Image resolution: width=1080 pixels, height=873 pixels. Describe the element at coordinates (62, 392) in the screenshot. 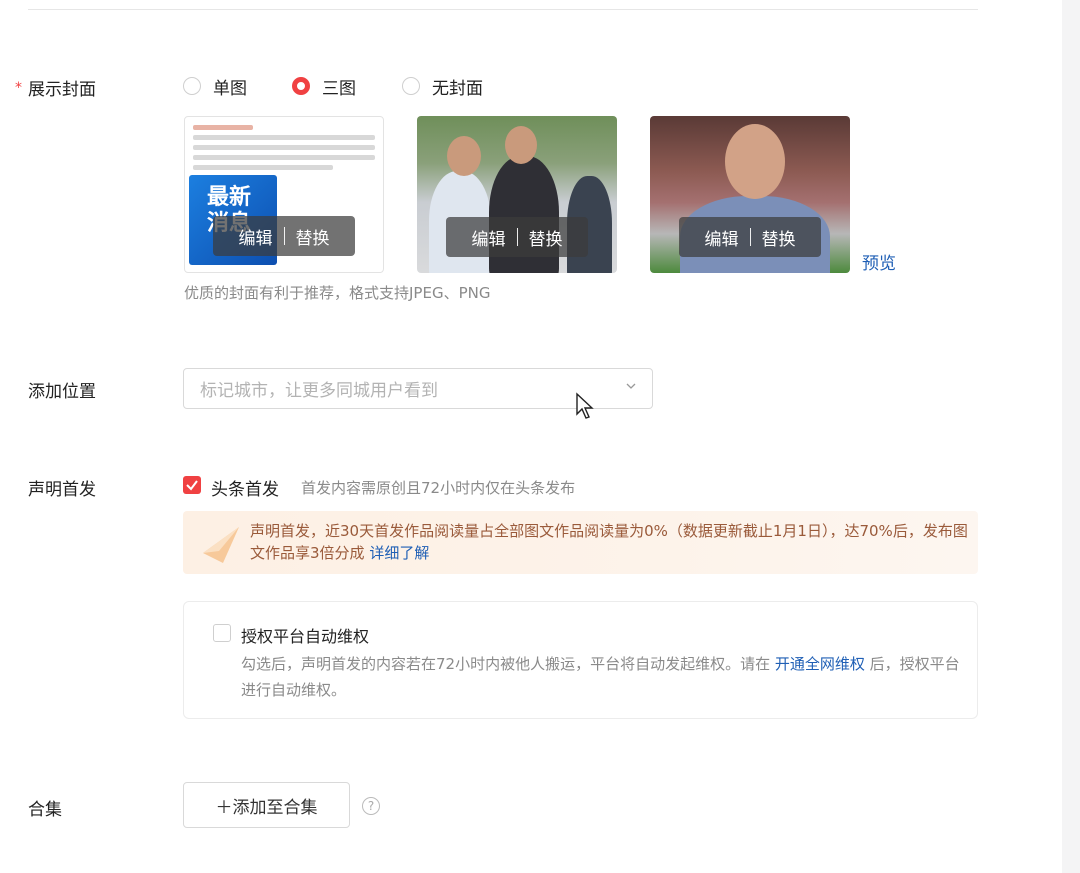

I see `location-label: 添加位置` at that location.